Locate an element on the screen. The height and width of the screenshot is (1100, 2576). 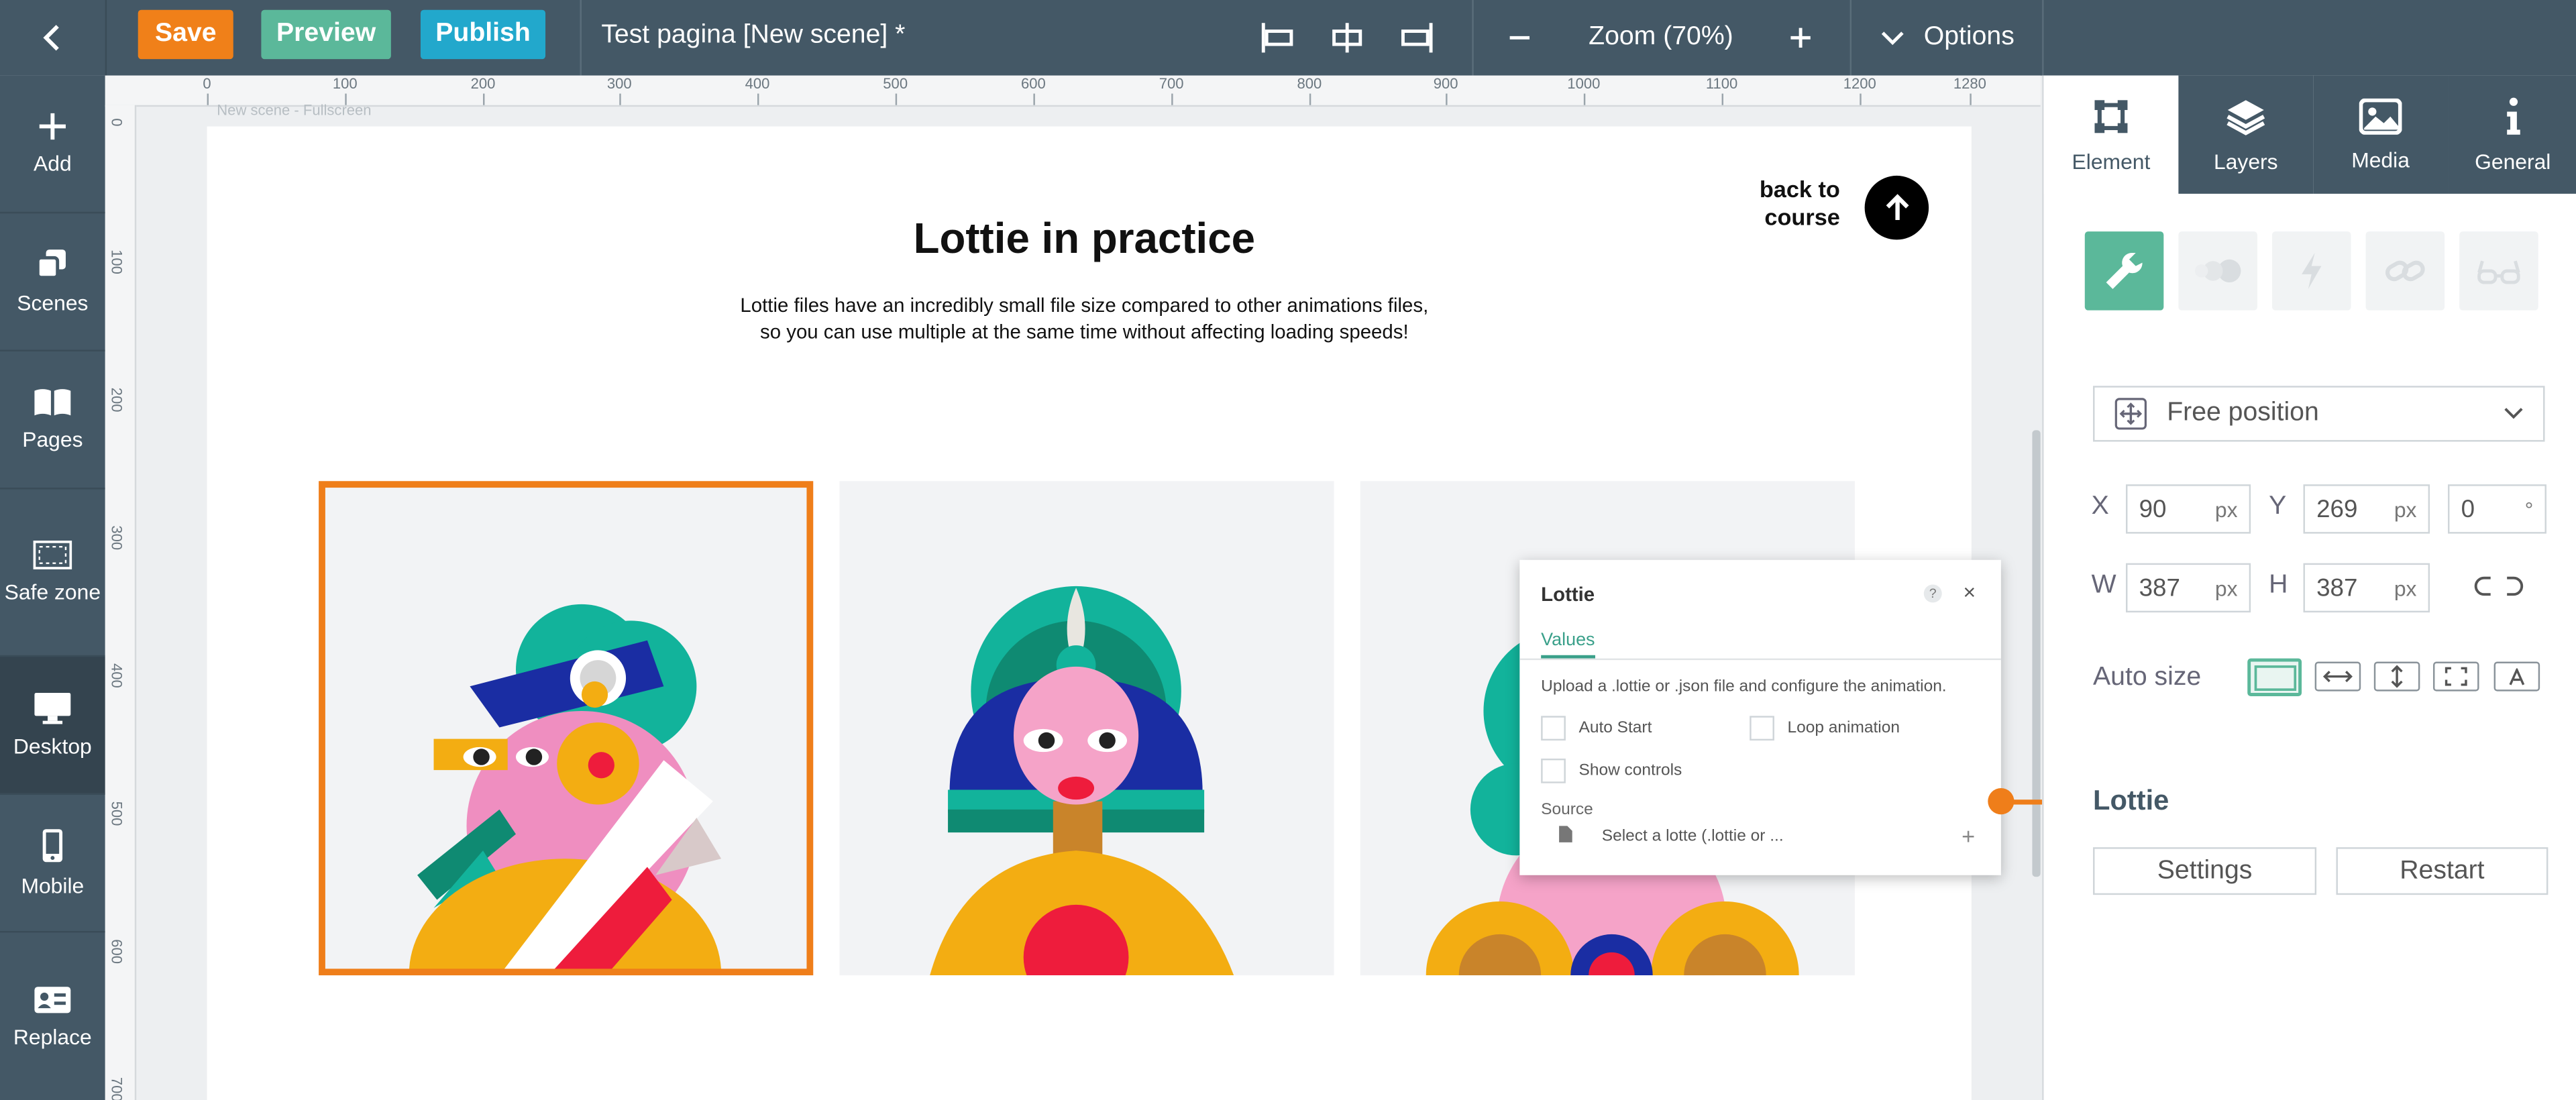
glasses-icon is located at coordinates (2498, 271).